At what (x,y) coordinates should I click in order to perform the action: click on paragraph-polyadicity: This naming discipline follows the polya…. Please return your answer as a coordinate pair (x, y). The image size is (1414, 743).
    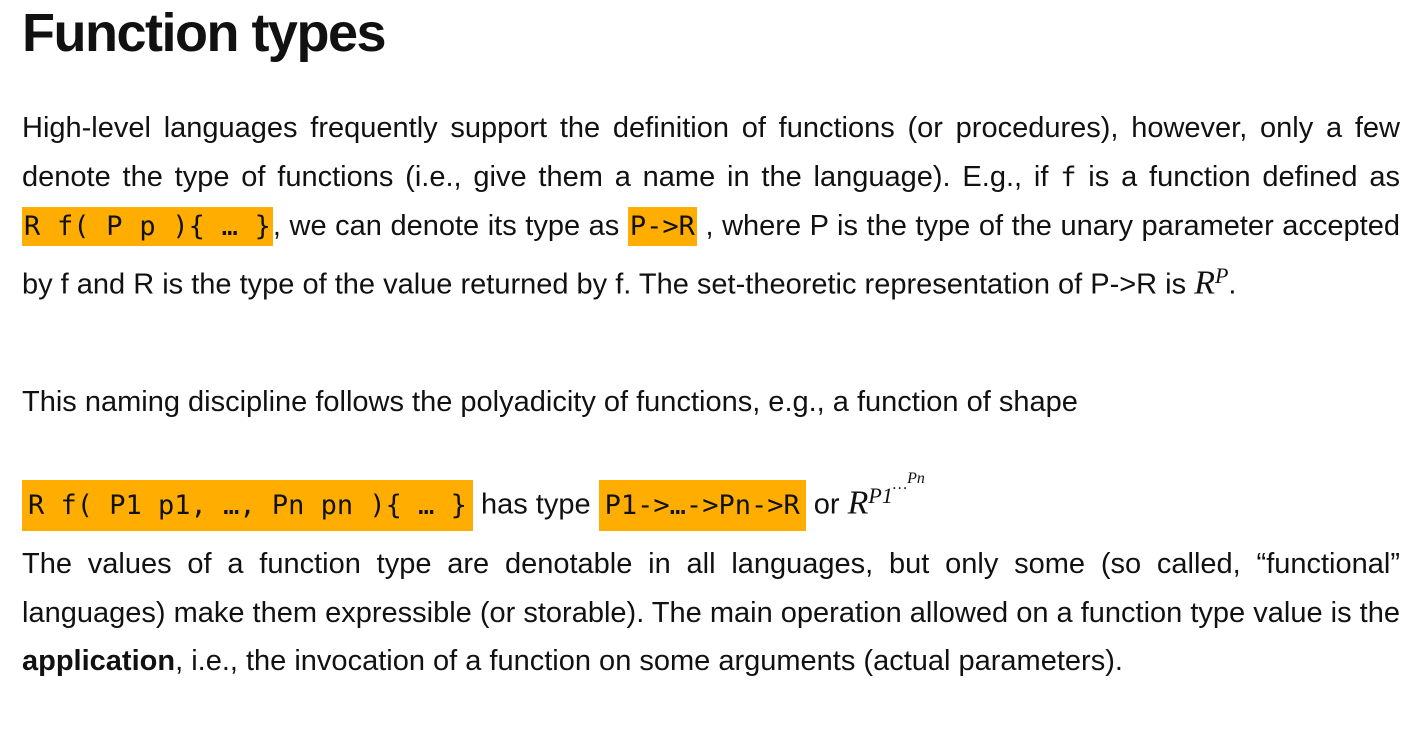
    Looking at the image, I should click on (550, 402).